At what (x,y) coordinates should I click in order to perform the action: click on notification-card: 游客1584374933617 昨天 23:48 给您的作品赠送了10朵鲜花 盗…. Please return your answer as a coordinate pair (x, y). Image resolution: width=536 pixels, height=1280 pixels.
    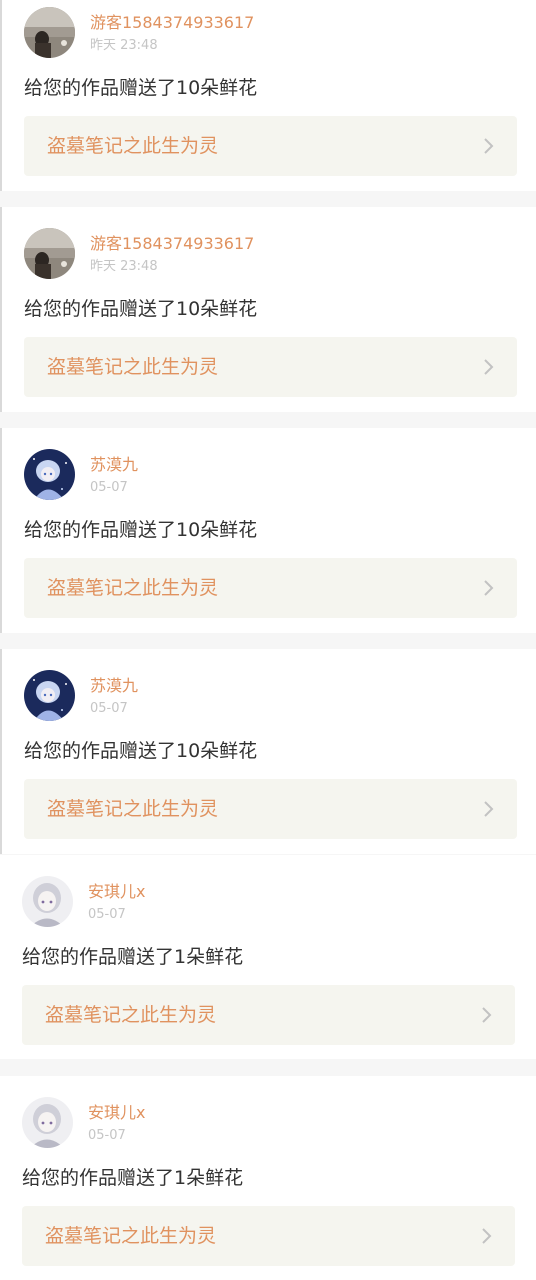
    Looking at the image, I should click on (268, 95).